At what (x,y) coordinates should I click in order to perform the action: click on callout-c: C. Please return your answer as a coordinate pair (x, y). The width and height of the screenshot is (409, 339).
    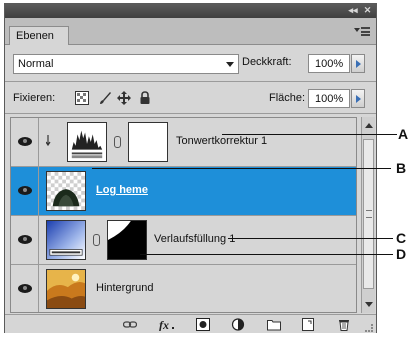
    Looking at the image, I should click on (401, 238).